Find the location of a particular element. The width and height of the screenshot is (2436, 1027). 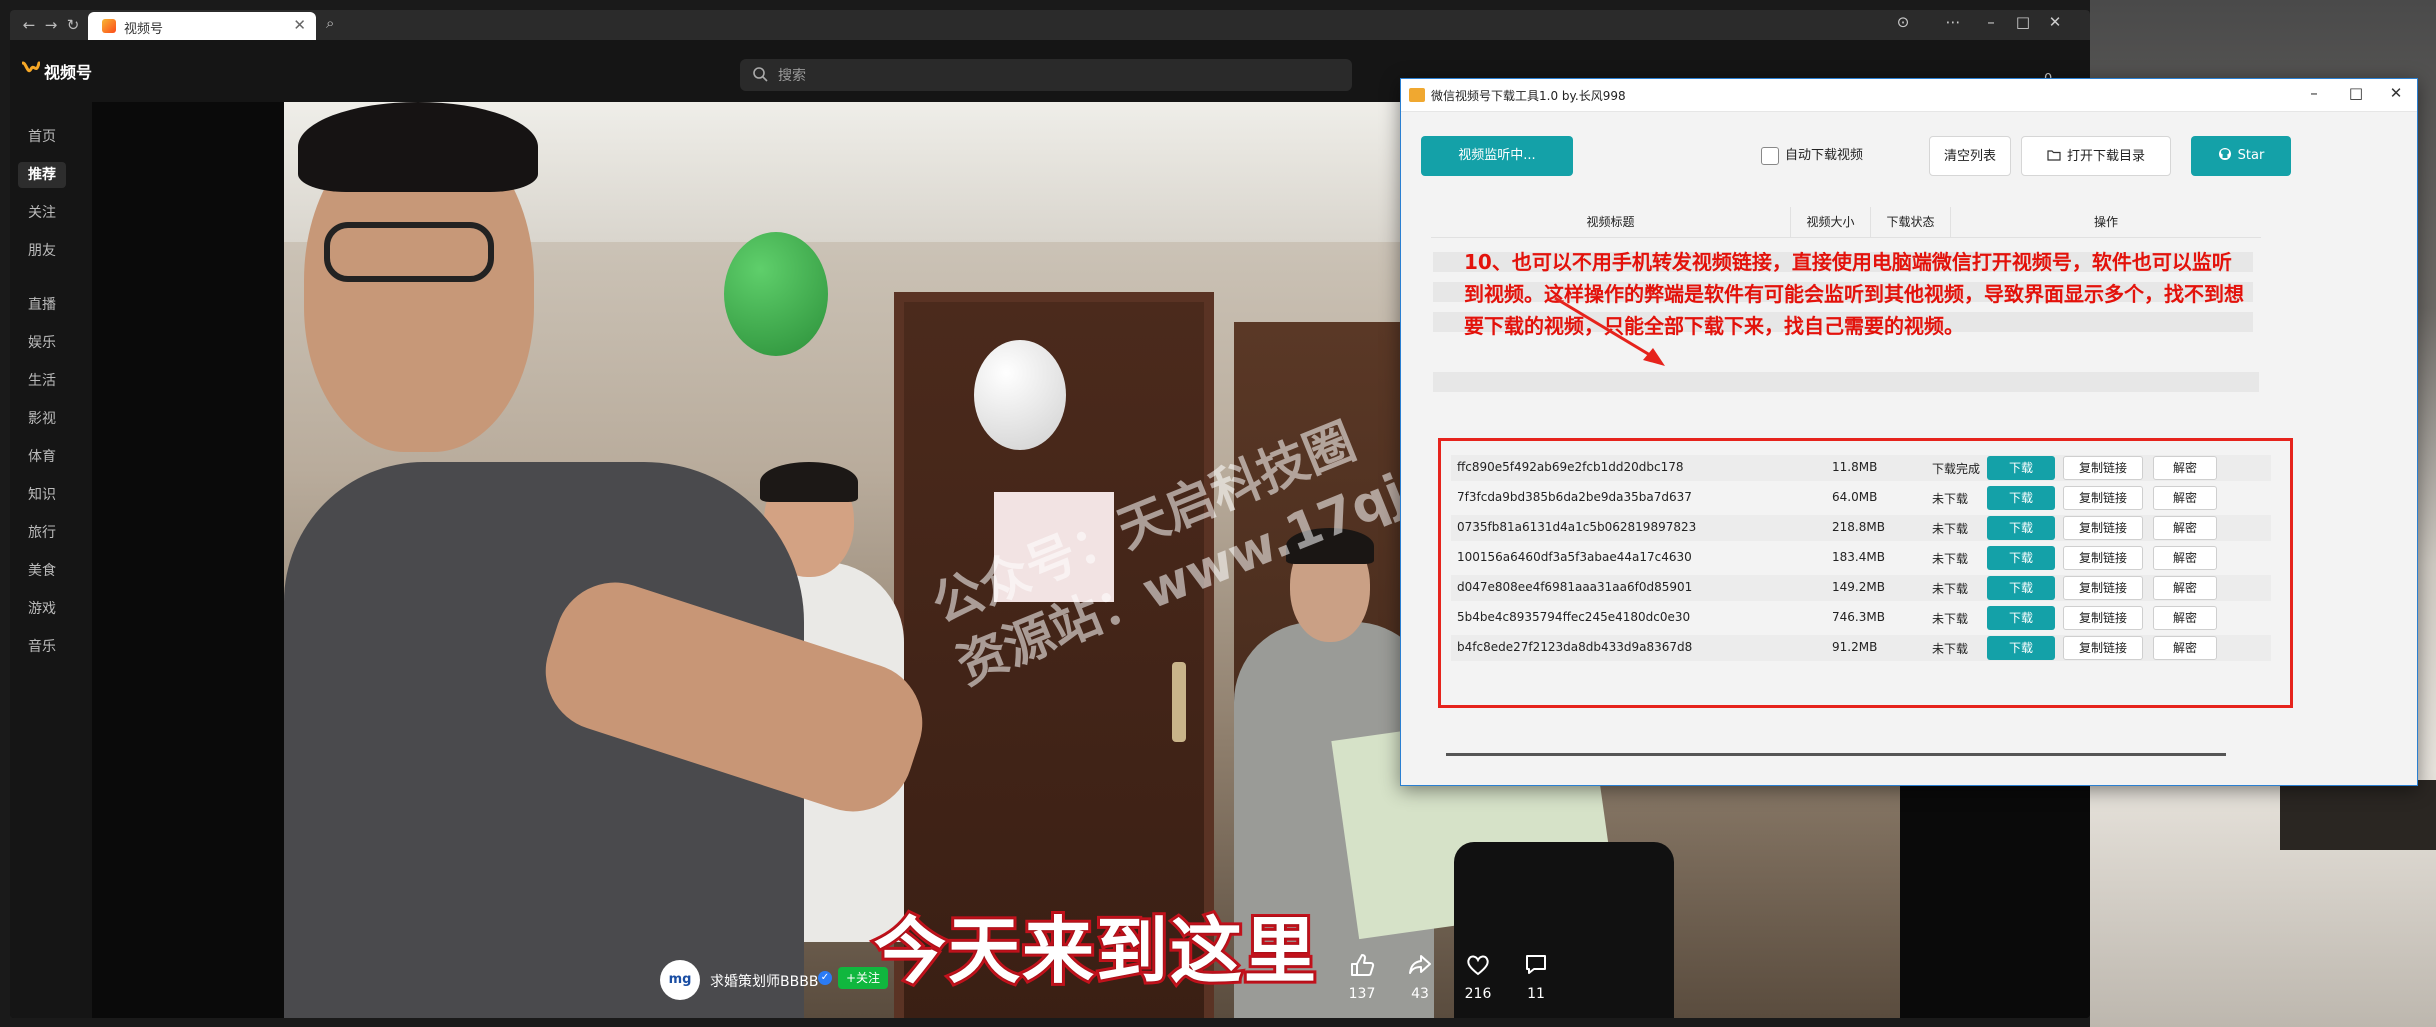

sidebar-item-games: 游戏 is located at coordinates (42, 609).